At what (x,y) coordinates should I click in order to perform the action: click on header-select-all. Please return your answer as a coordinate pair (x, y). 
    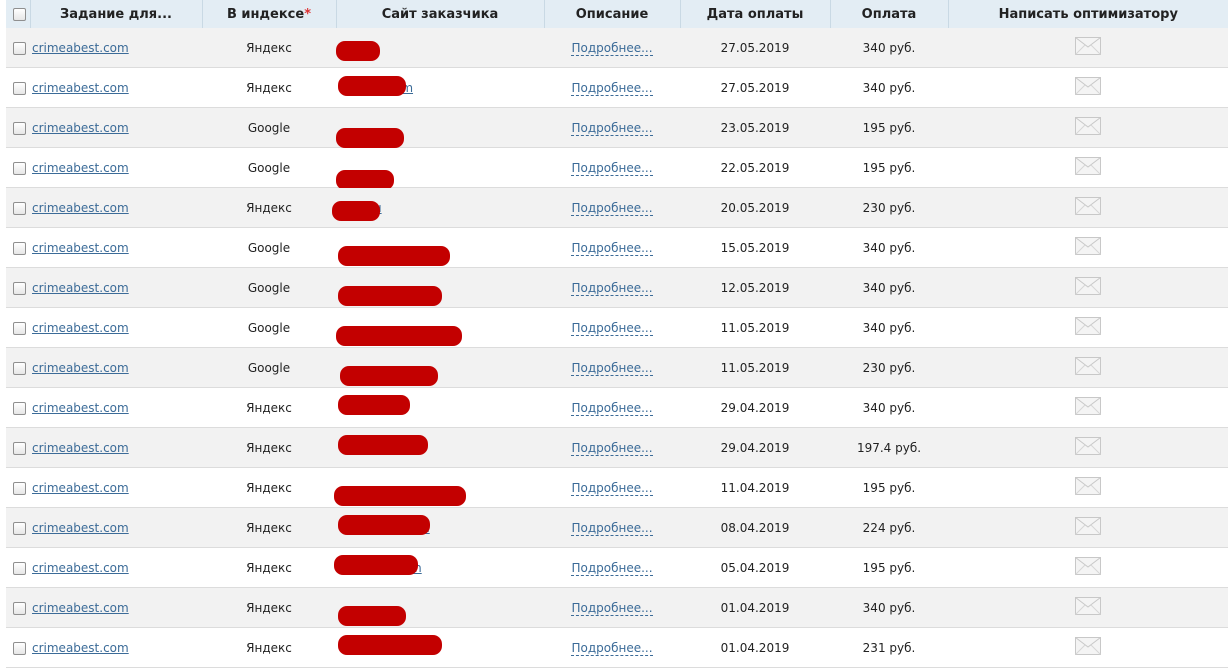
    Looking at the image, I should click on (18, 14).